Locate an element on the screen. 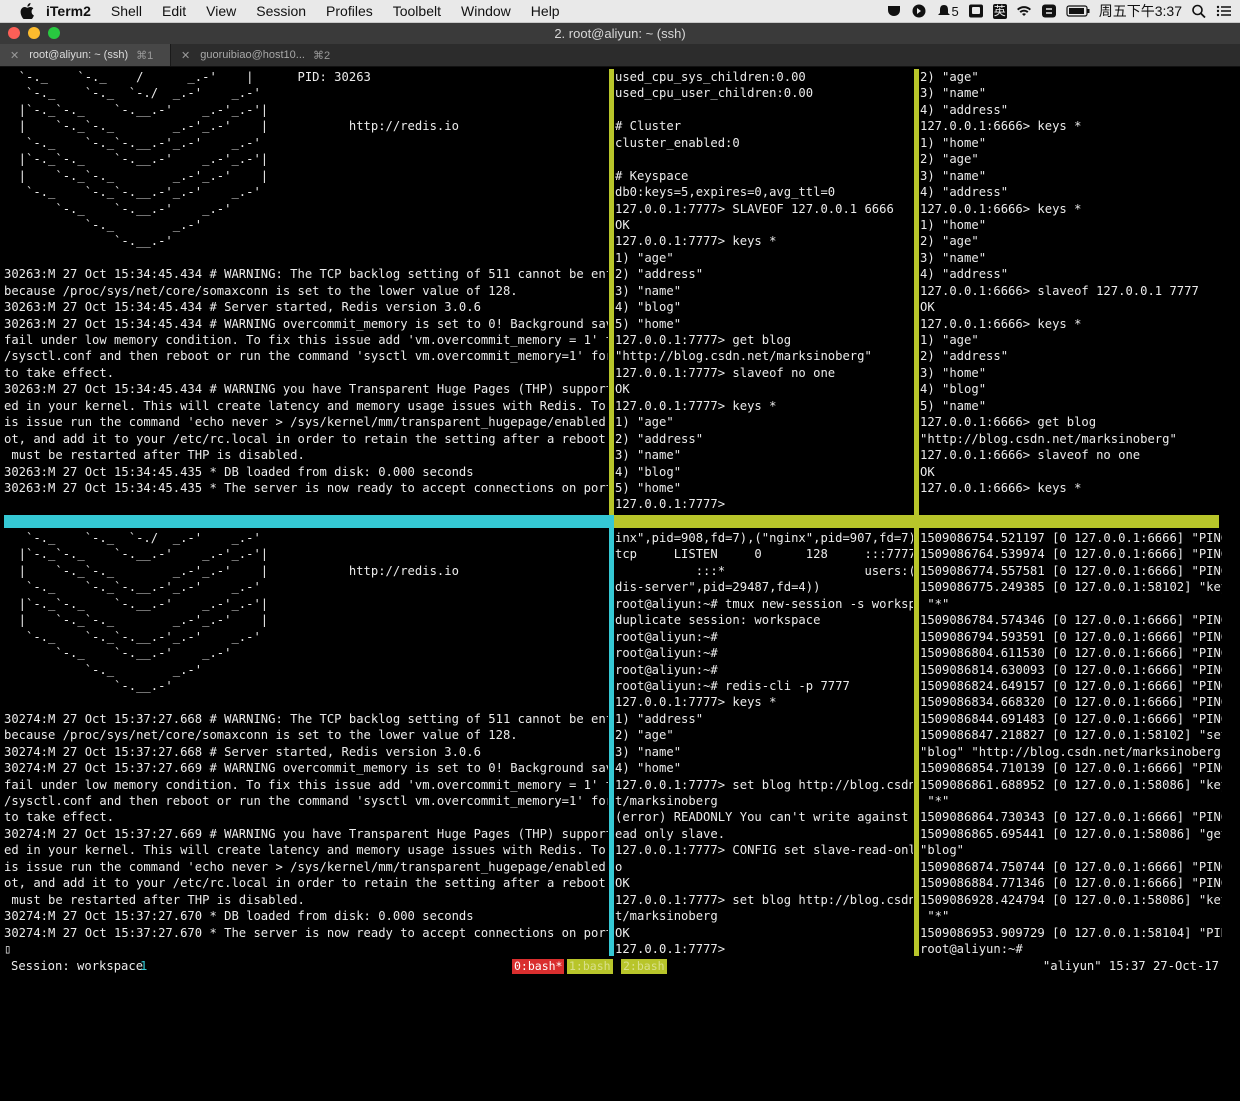 The image size is (1240, 1101). menu-clock: 周五下午3:37 is located at coordinates (1140, 11).